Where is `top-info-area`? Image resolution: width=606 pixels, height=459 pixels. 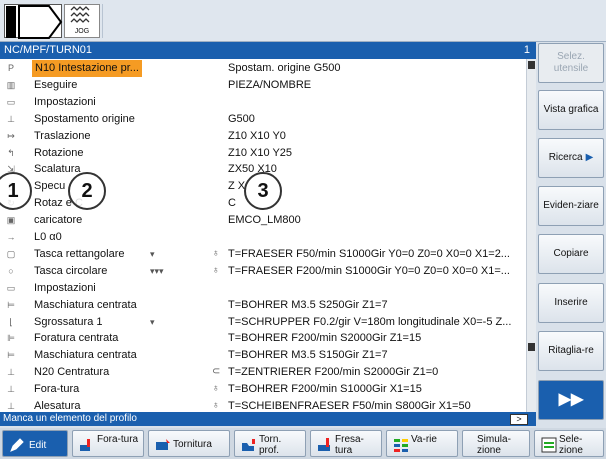 top-info-area is located at coordinates (352, 21).